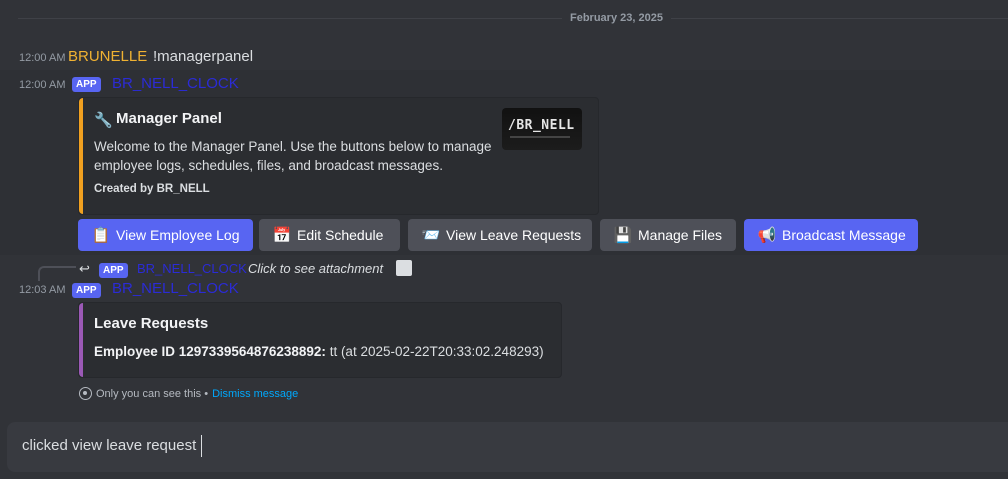 This screenshot has width=1008, height=479. Describe the element at coordinates (514, 235) in the screenshot. I see `button-label: View Leave Requests` at that location.